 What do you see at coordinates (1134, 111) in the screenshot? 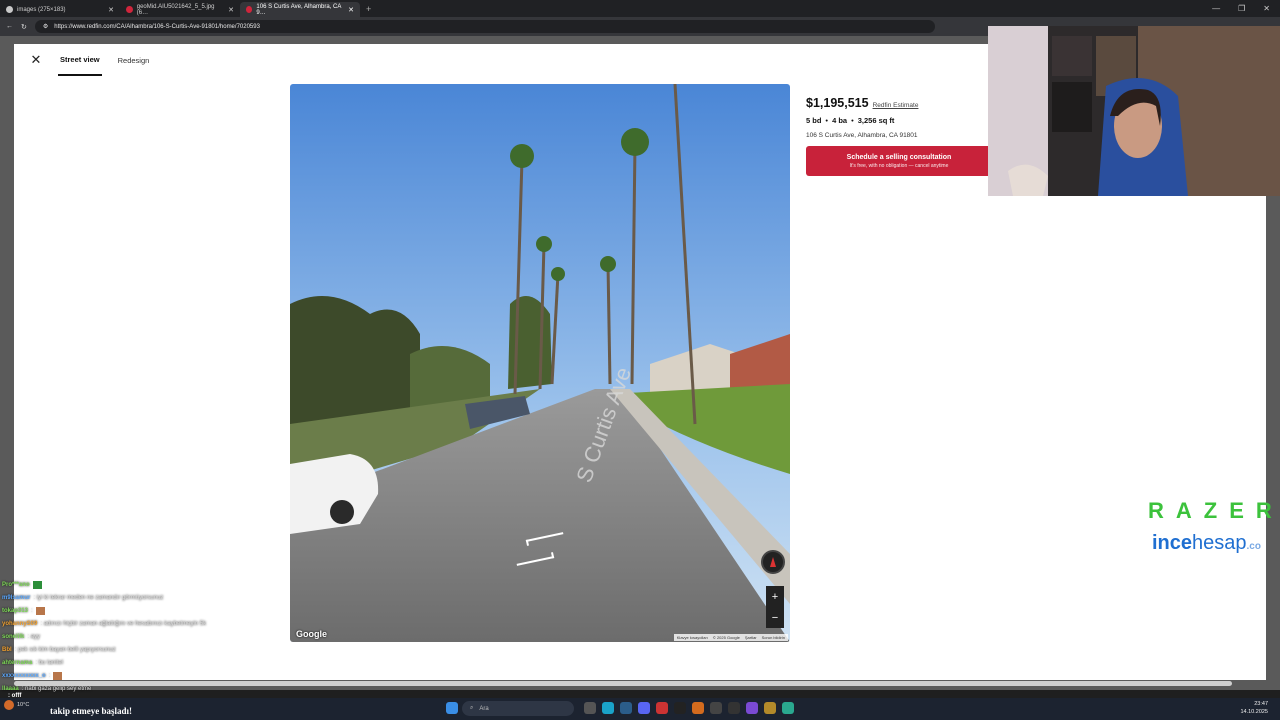
I see `webcam-overlay` at bounding box center [1134, 111].